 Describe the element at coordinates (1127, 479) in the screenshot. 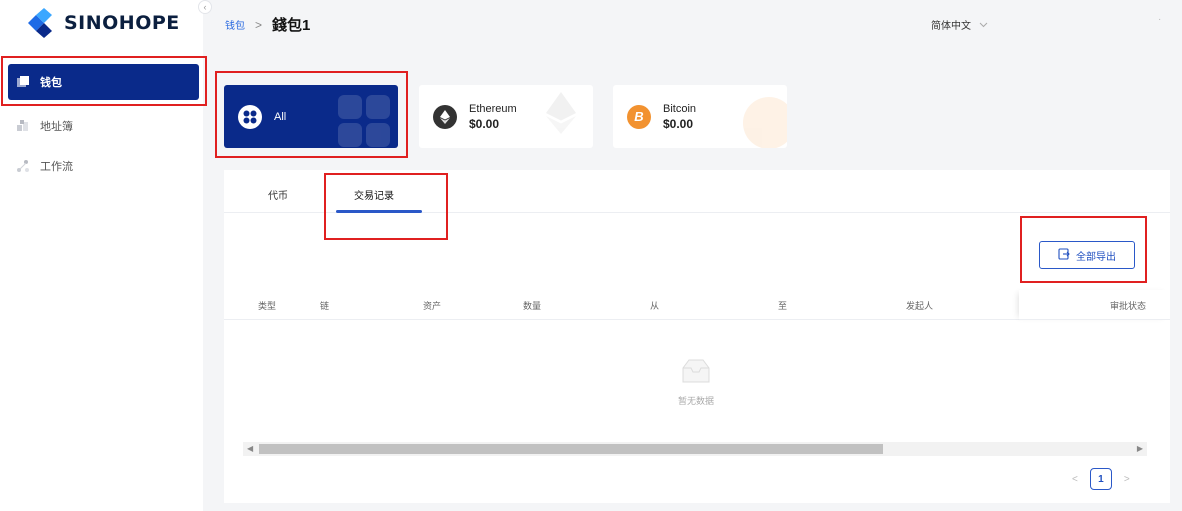

I see `next-page-button: >` at that location.